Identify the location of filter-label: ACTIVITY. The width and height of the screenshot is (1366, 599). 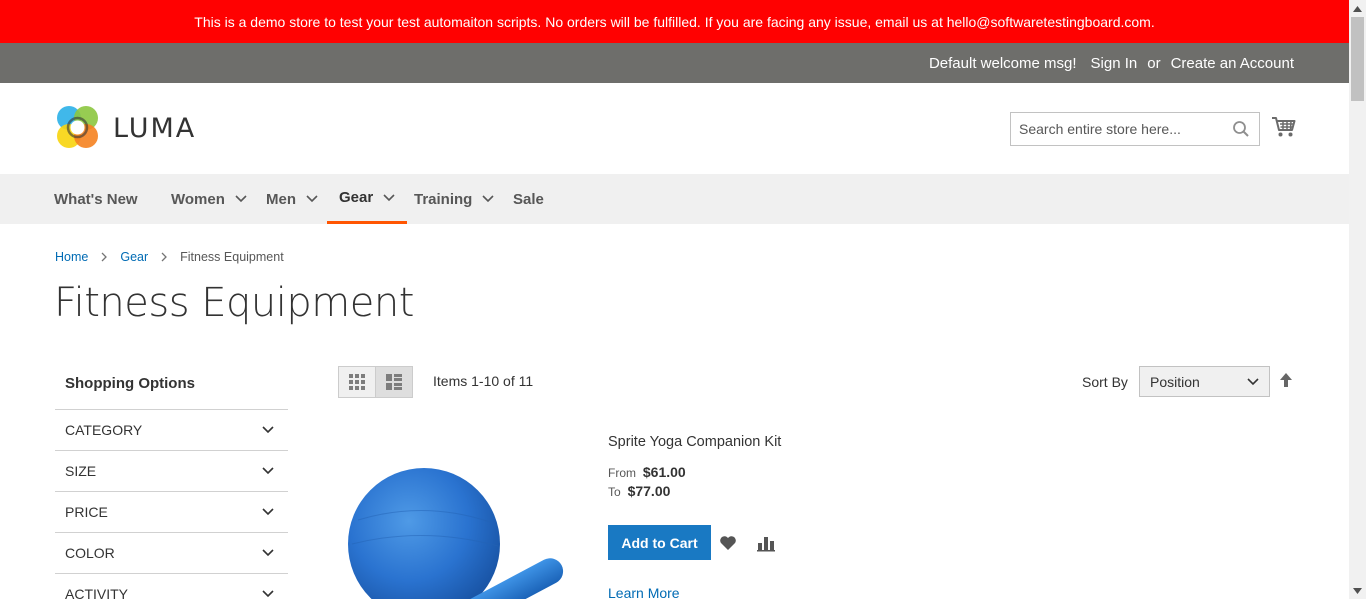
(97, 592).